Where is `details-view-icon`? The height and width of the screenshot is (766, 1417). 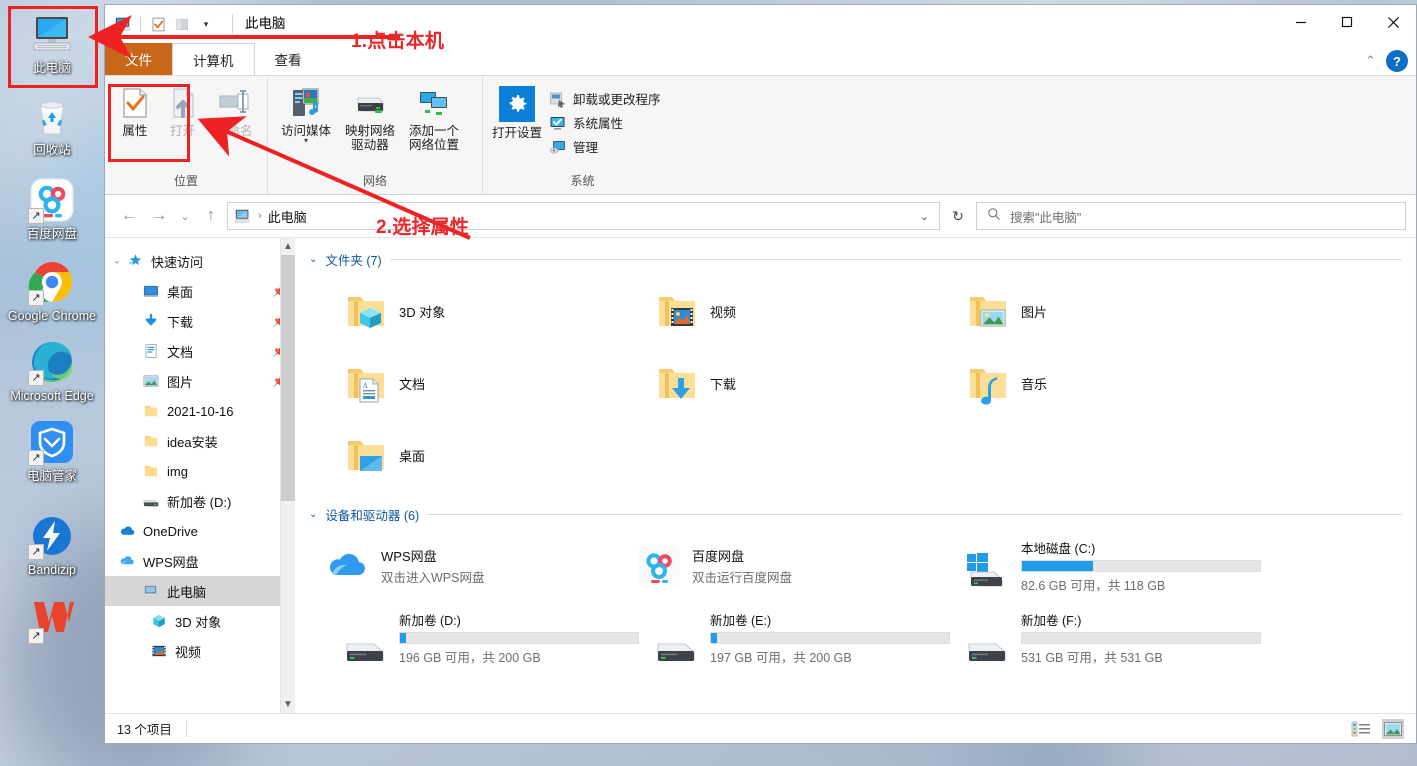 details-view-icon is located at coordinates (1361, 729).